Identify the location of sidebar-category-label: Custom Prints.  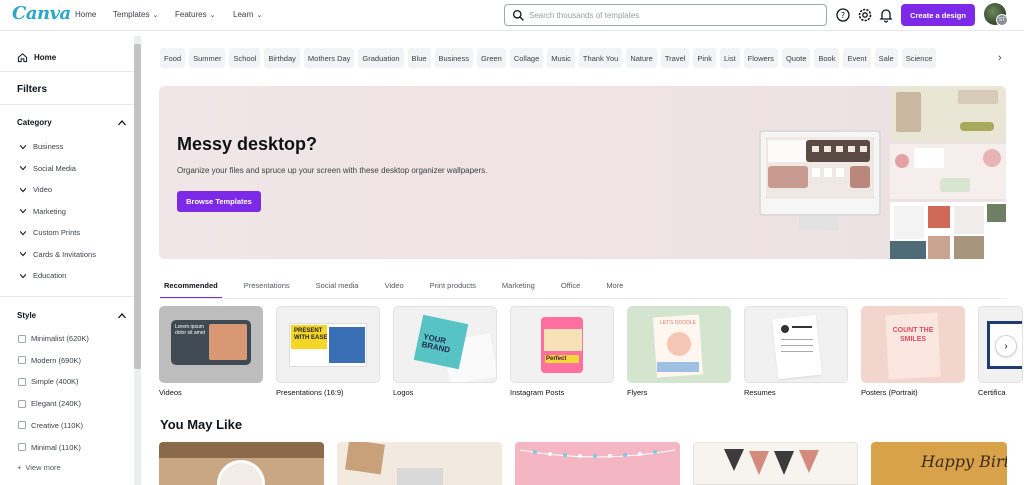
(57, 232).